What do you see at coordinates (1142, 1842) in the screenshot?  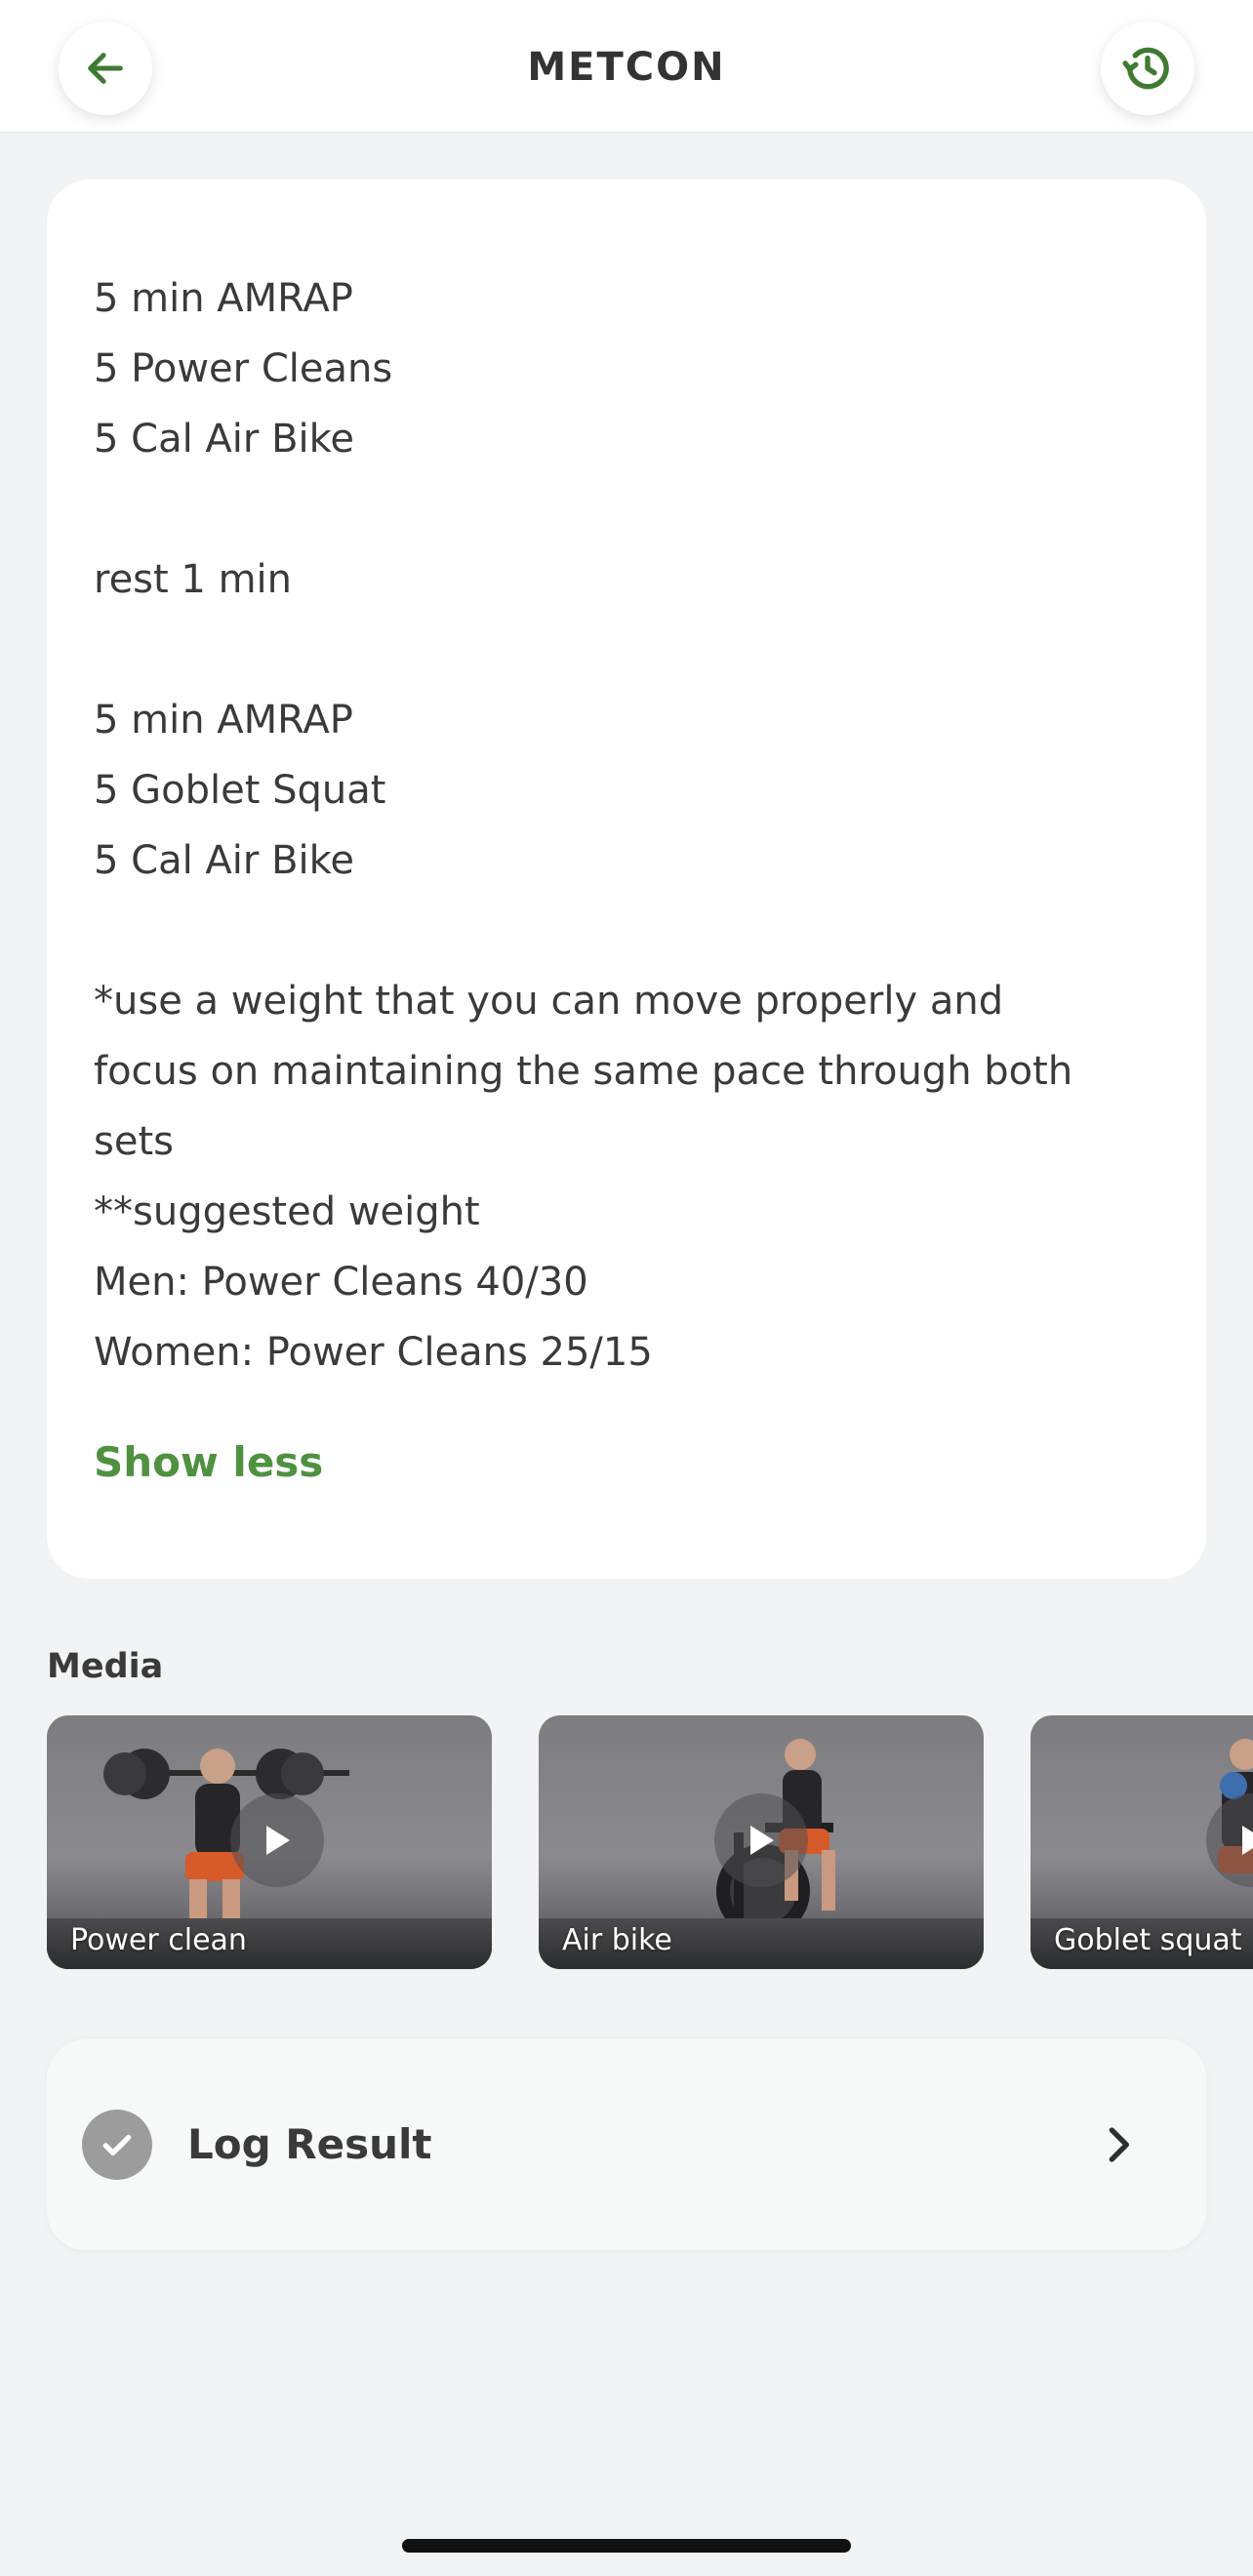 I see `media-video-goblet-squat: Goblet squat` at bounding box center [1142, 1842].